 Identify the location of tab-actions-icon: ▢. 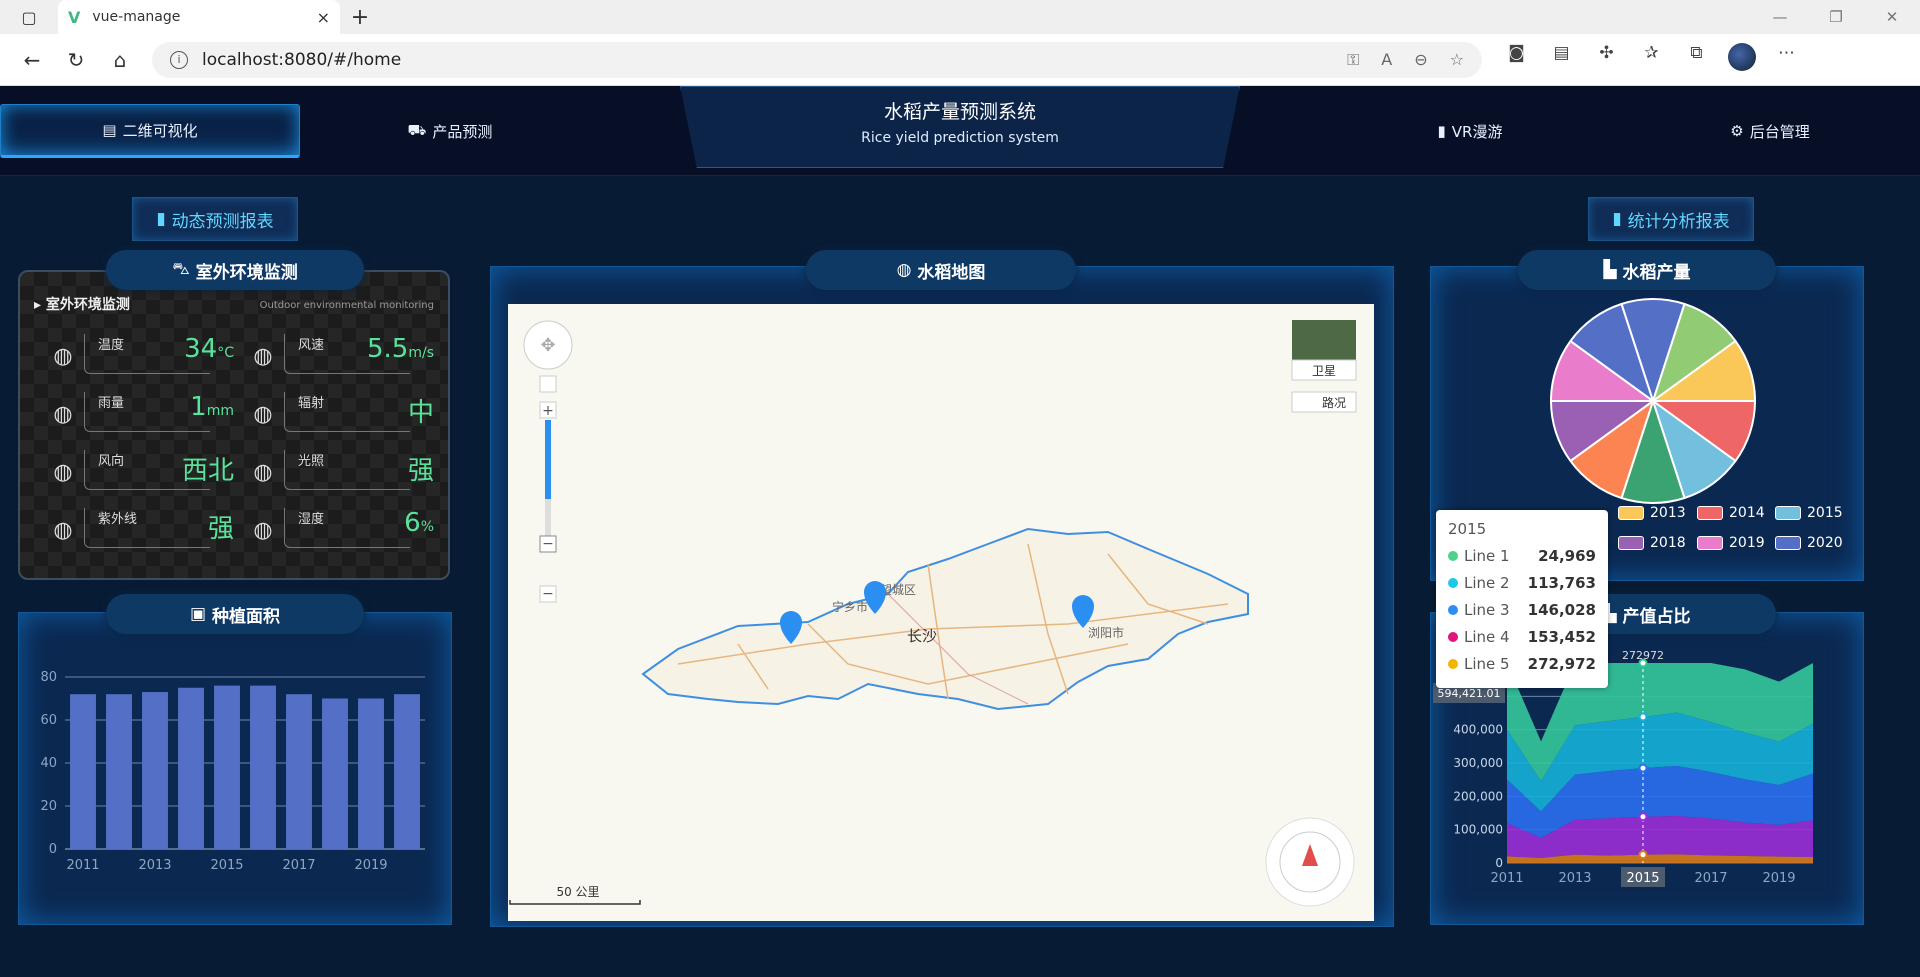
(29, 17).